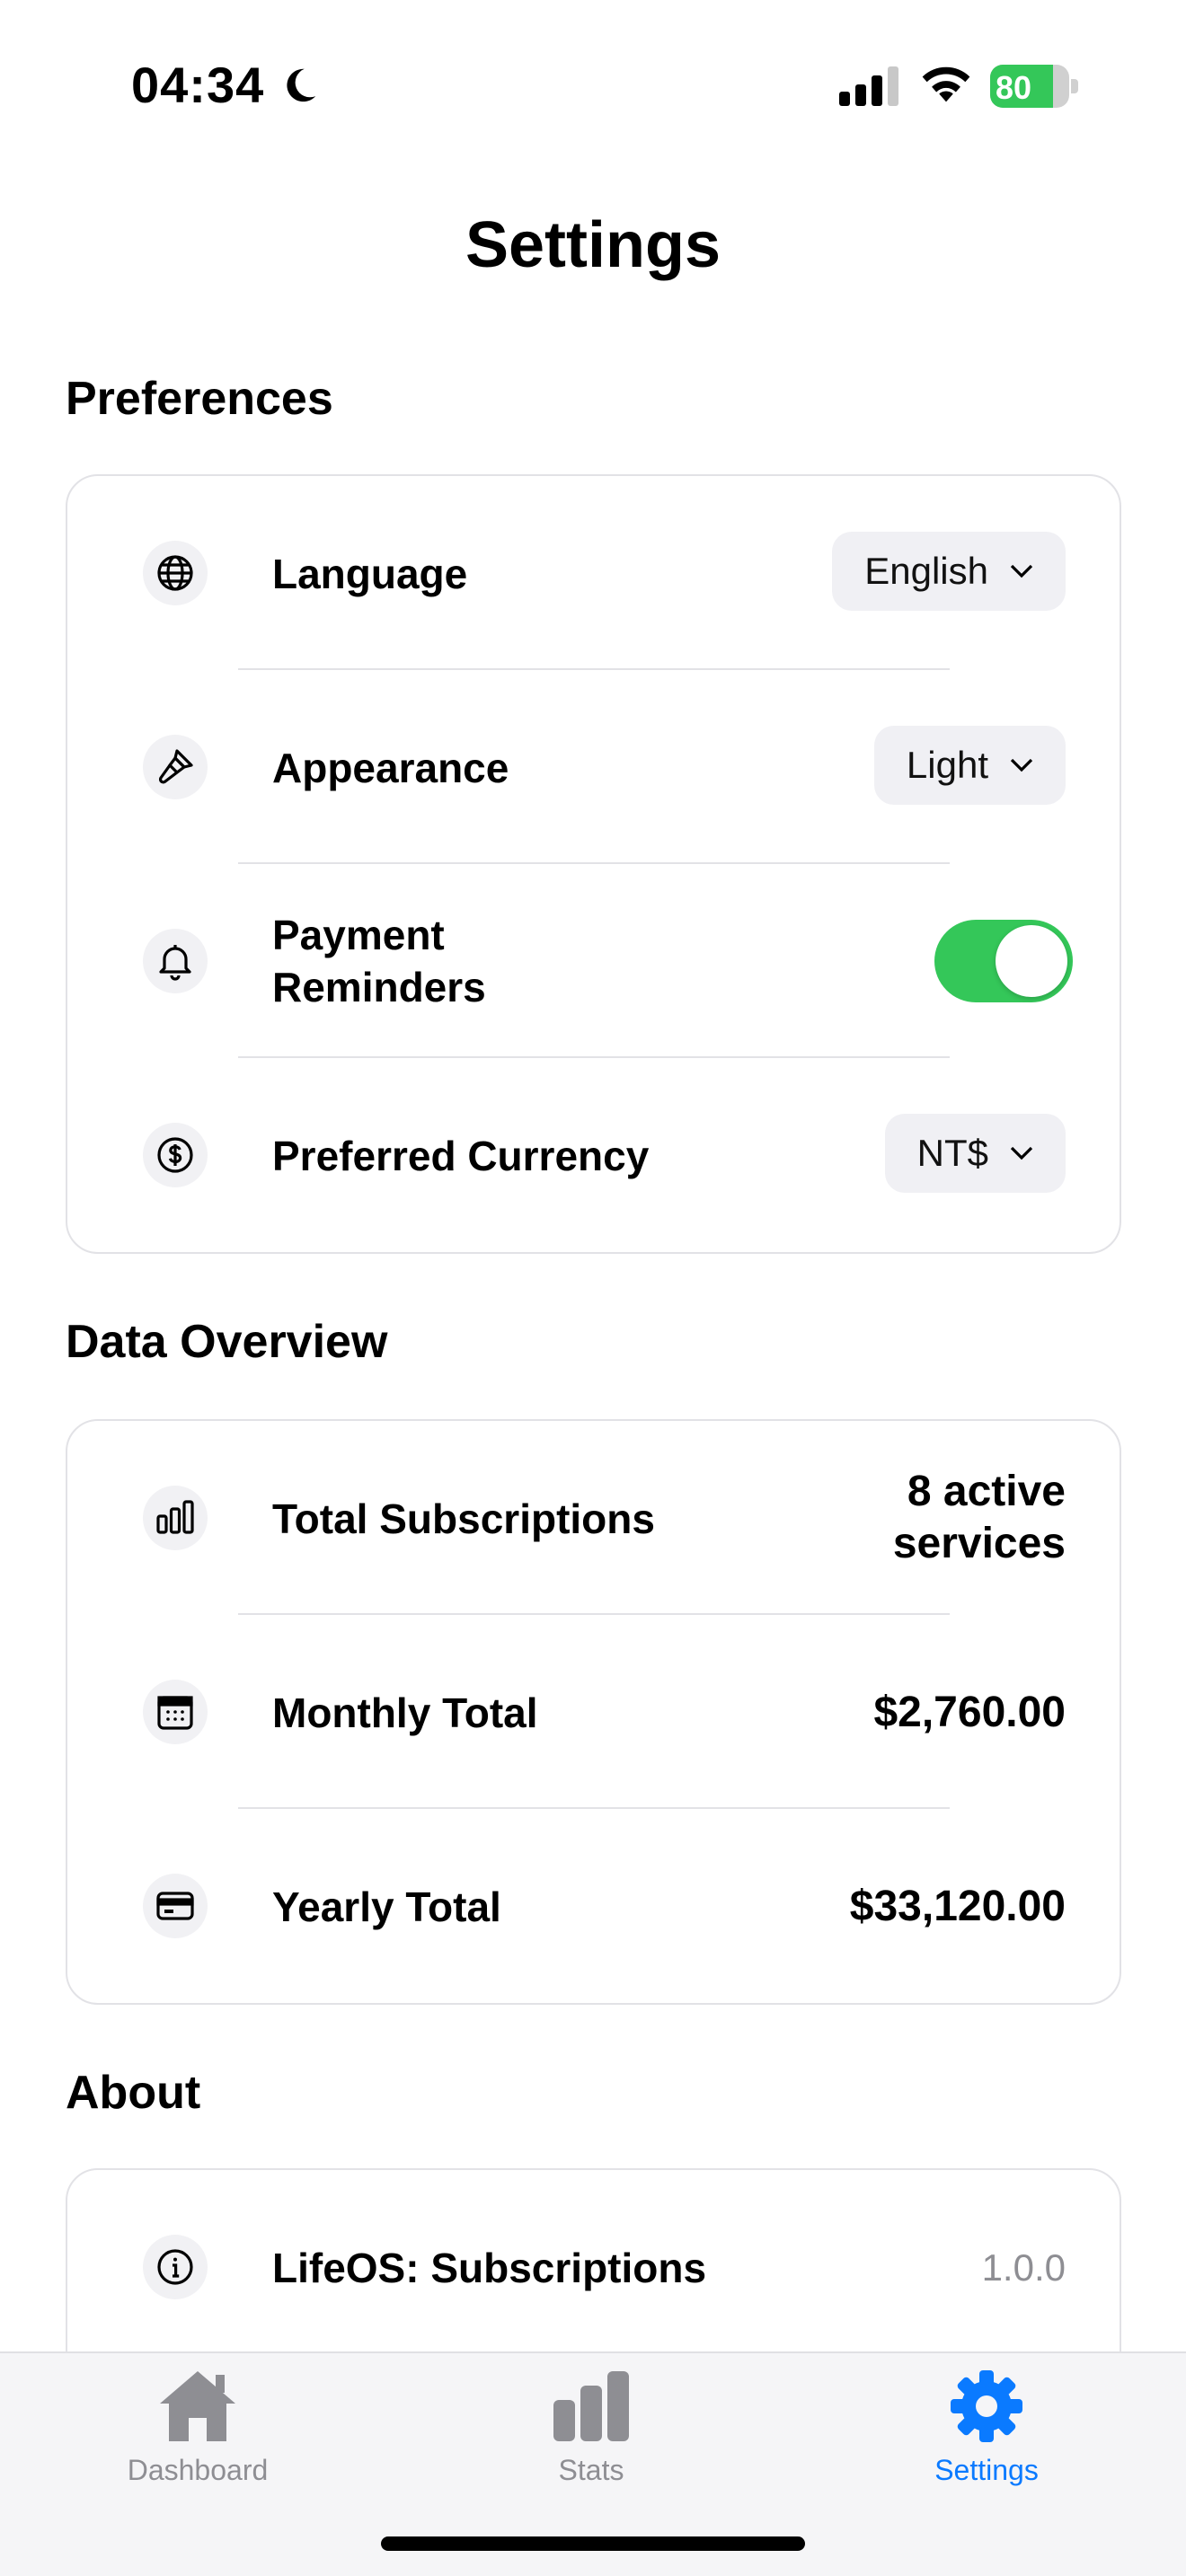 The image size is (1186, 2576). What do you see at coordinates (197, 2406) in the screenshot?
I see `house-icon` at bounding box center [197, 2406].